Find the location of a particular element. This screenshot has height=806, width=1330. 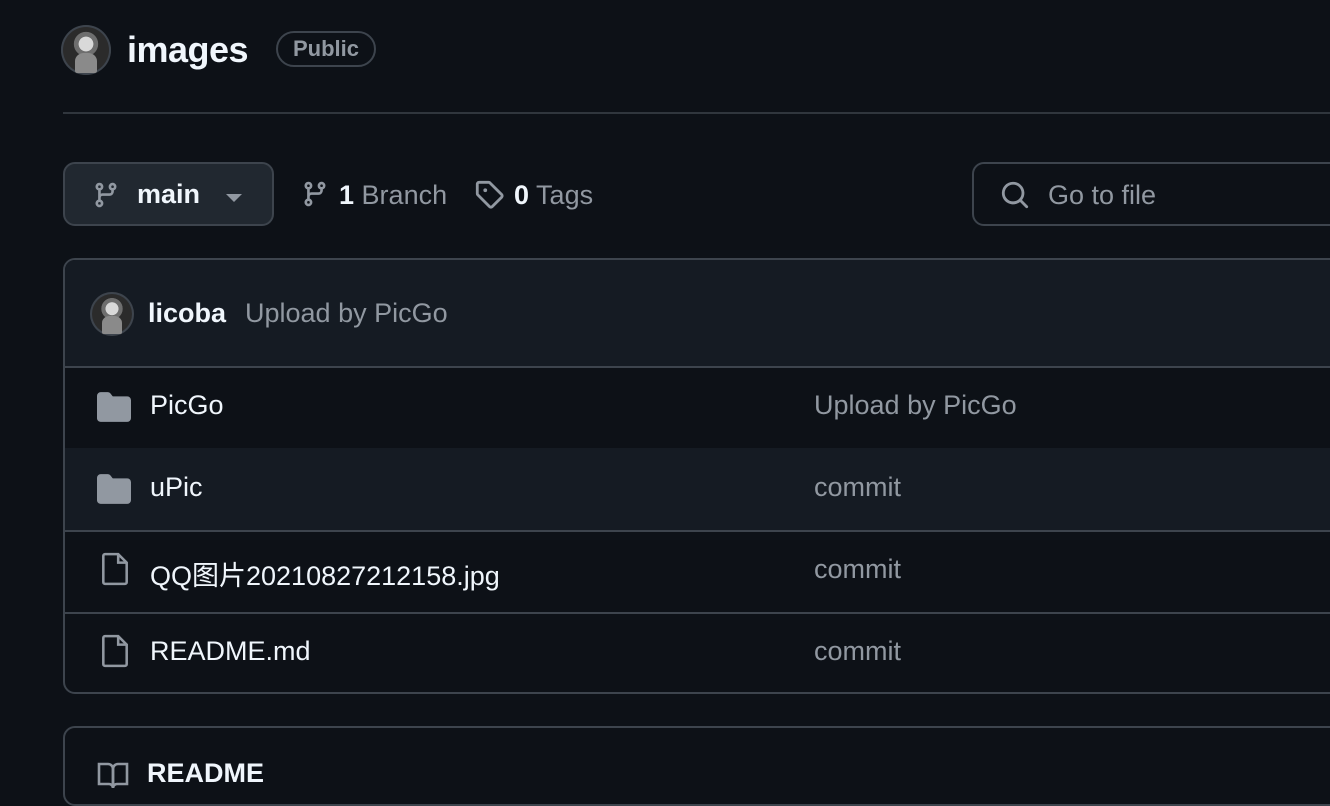

search-icon is located at coordinates (1015, 195).